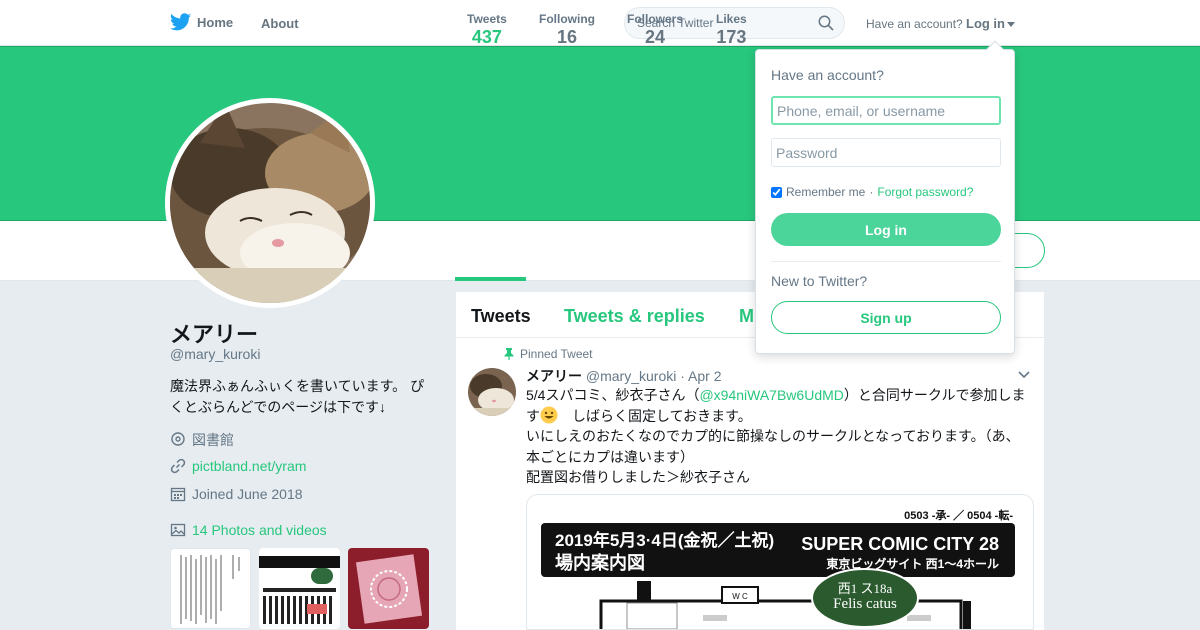 This screenshot has height=630, width=1200. Describe the element at coordinates (600, 23) in the screenshot. I see `top-navbar: Home About Have an account? Log in` at that location.